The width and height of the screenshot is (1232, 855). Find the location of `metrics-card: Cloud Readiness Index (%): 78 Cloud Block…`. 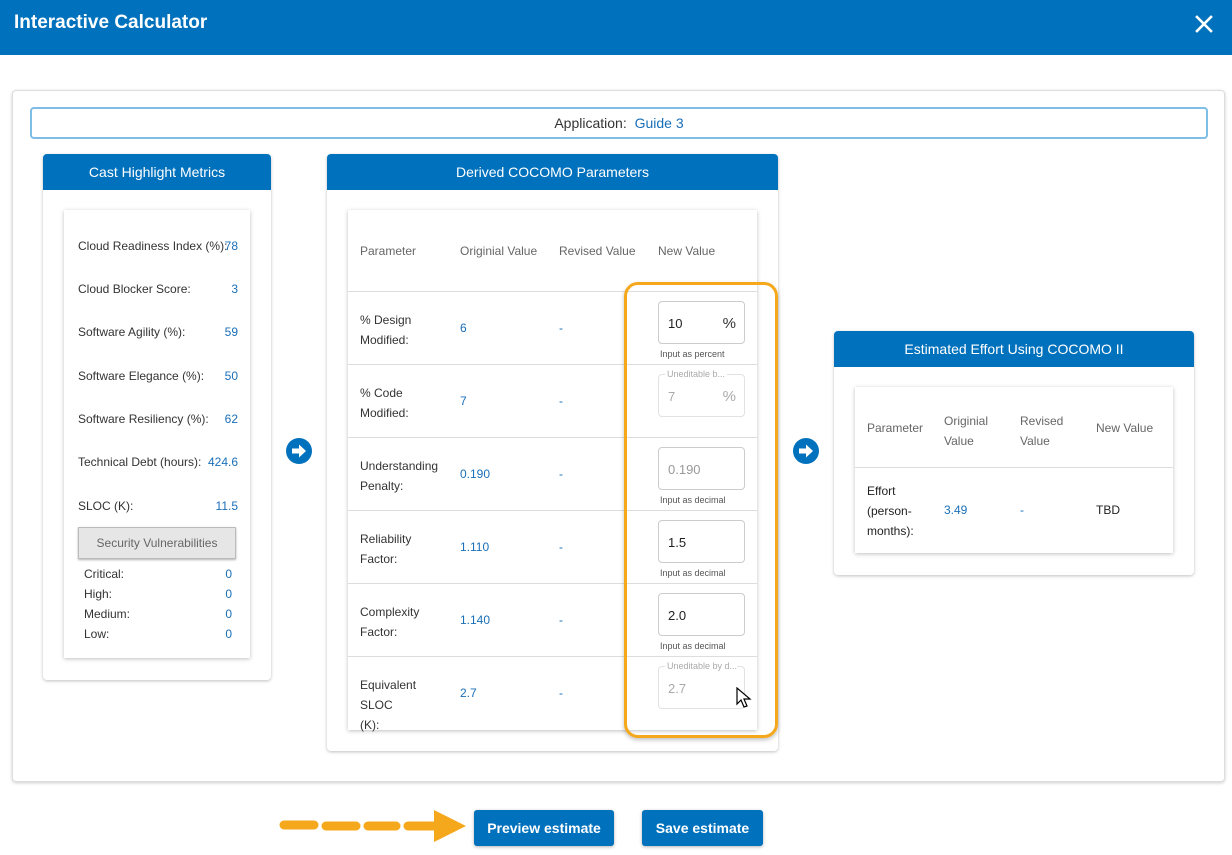

metrics-card: Cloud Readiness Index (%): 78 Cloud Block… is located at coordinates (157, 434).